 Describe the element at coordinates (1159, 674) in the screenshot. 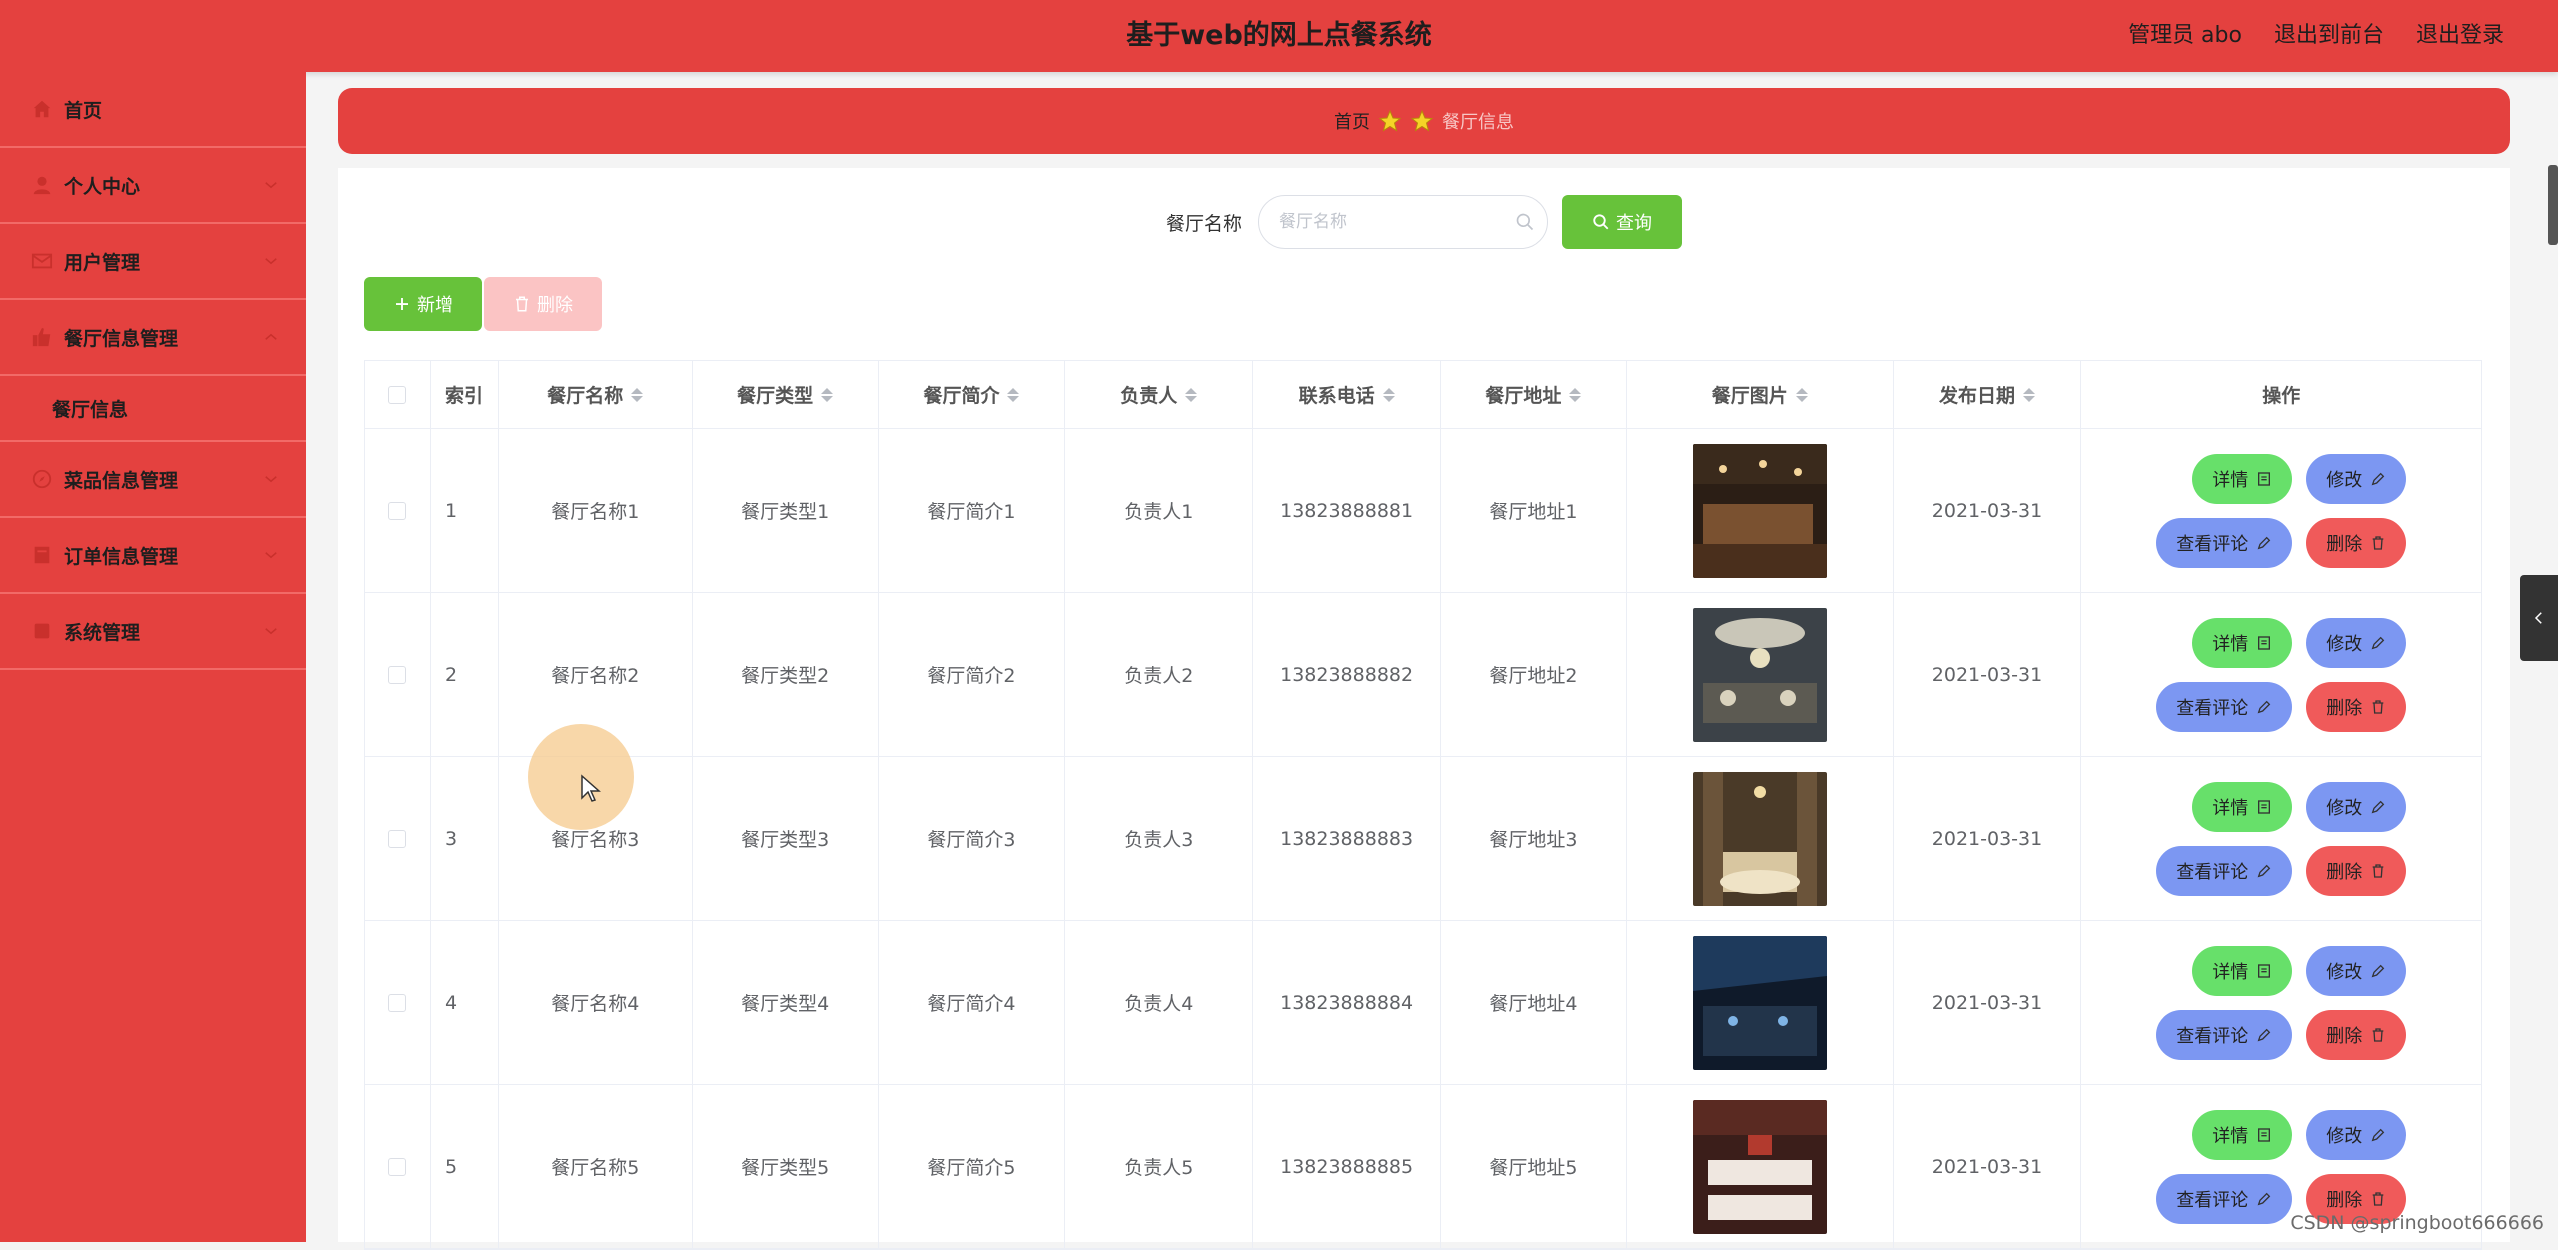

I see `cell-owner: 负责人2` at that location.